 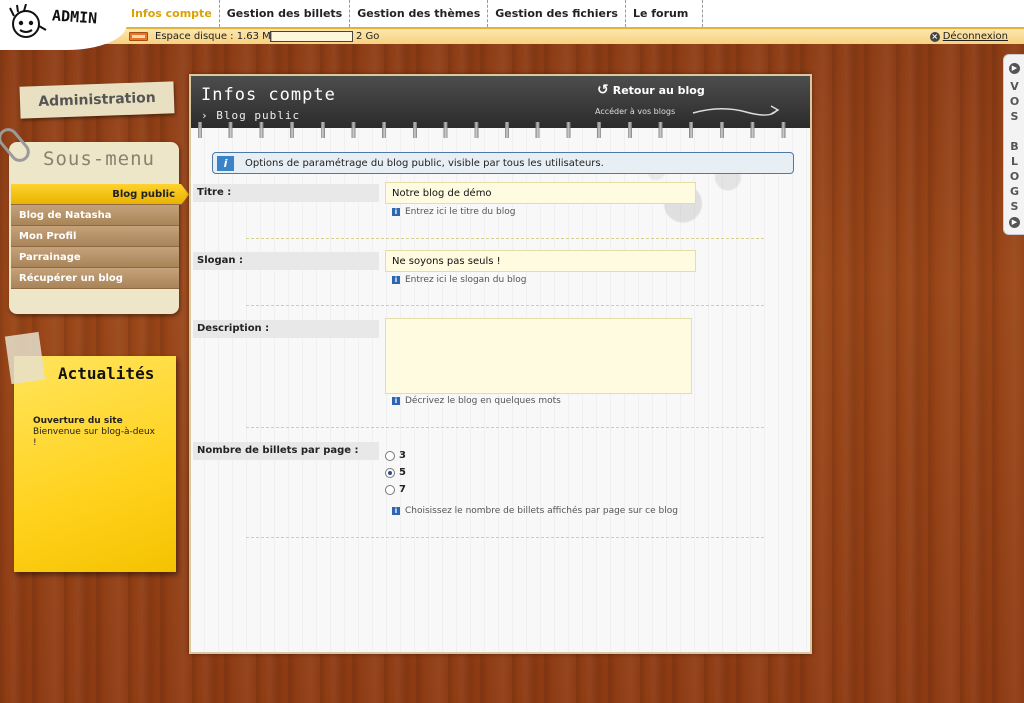 I want to click on slogan-input, so click(x=540, y=261).